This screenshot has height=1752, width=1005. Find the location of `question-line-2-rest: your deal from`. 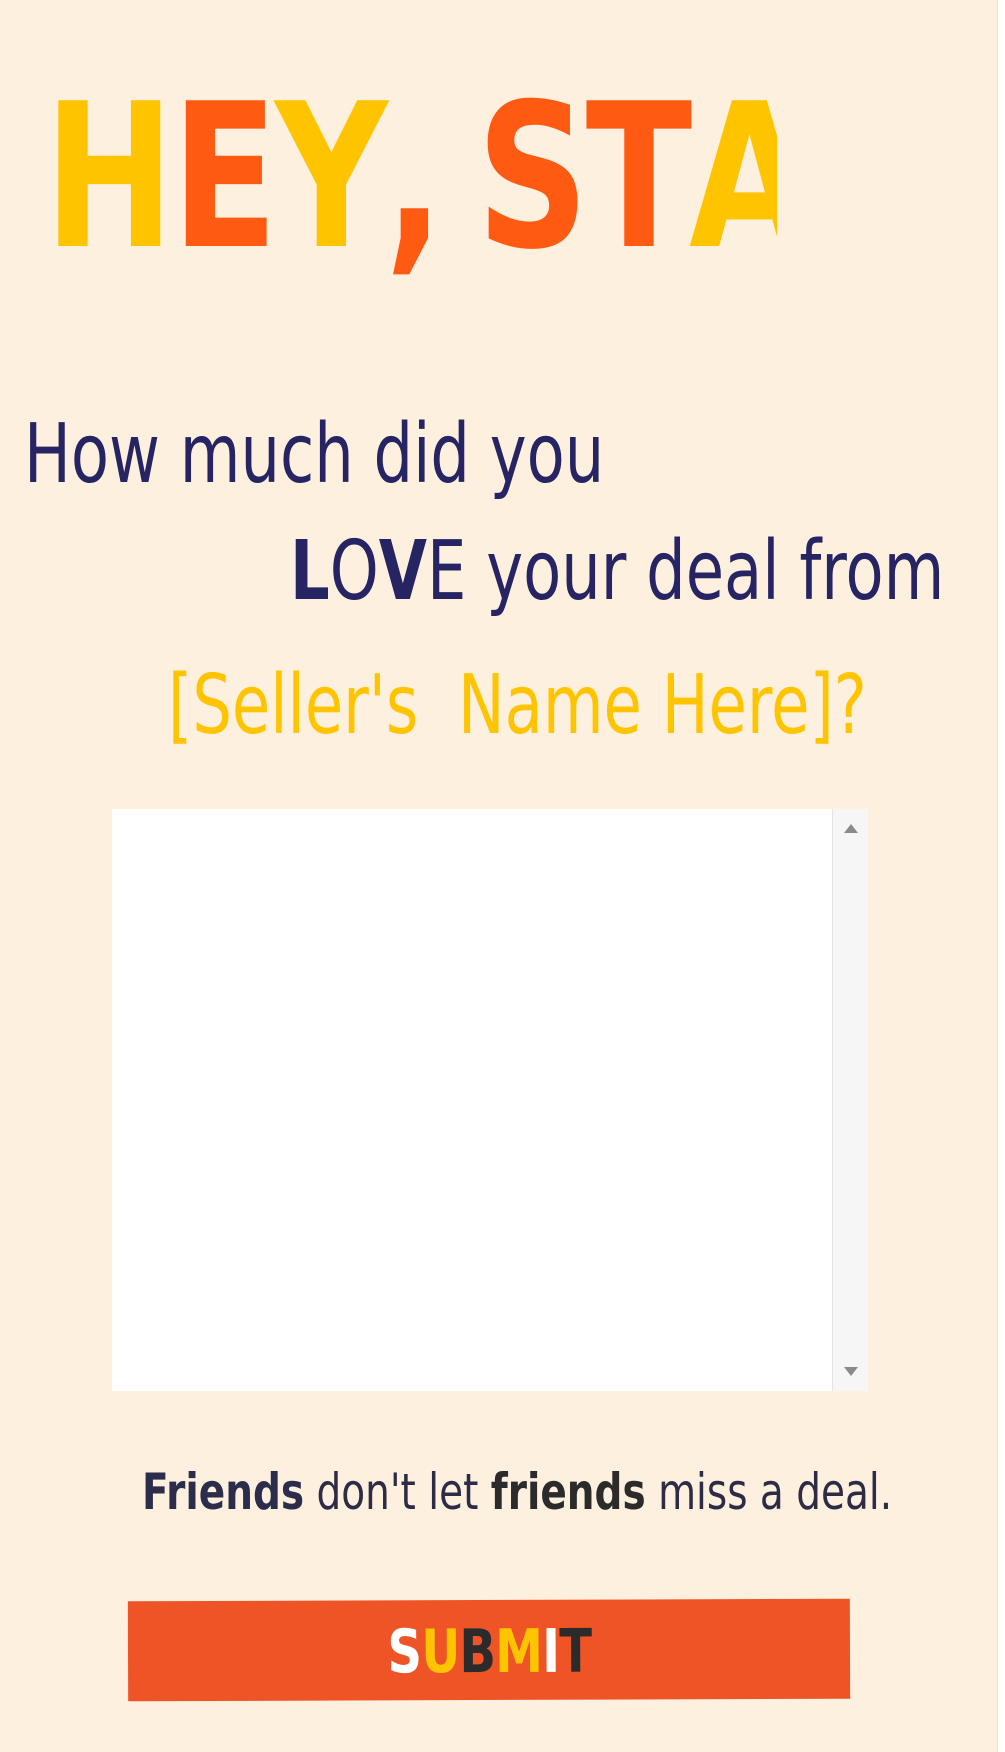

question-line-2-rest: your deal from is located at coordinates (705, 571).